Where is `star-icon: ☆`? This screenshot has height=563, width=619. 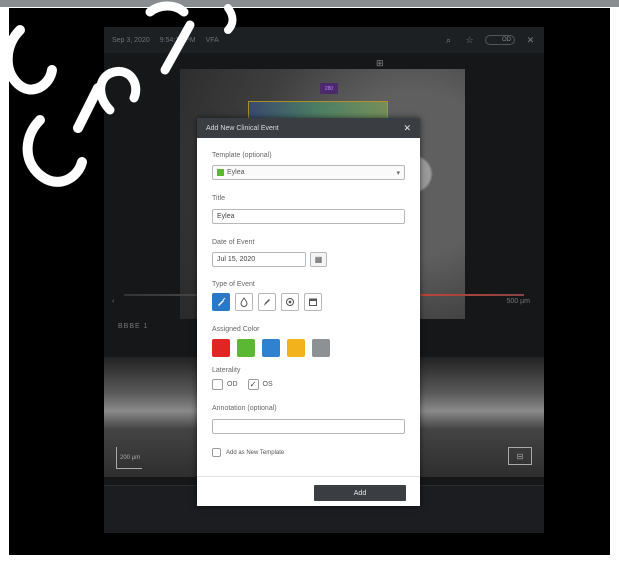
star-icon: ☆ is located at coordinates (469, 40).